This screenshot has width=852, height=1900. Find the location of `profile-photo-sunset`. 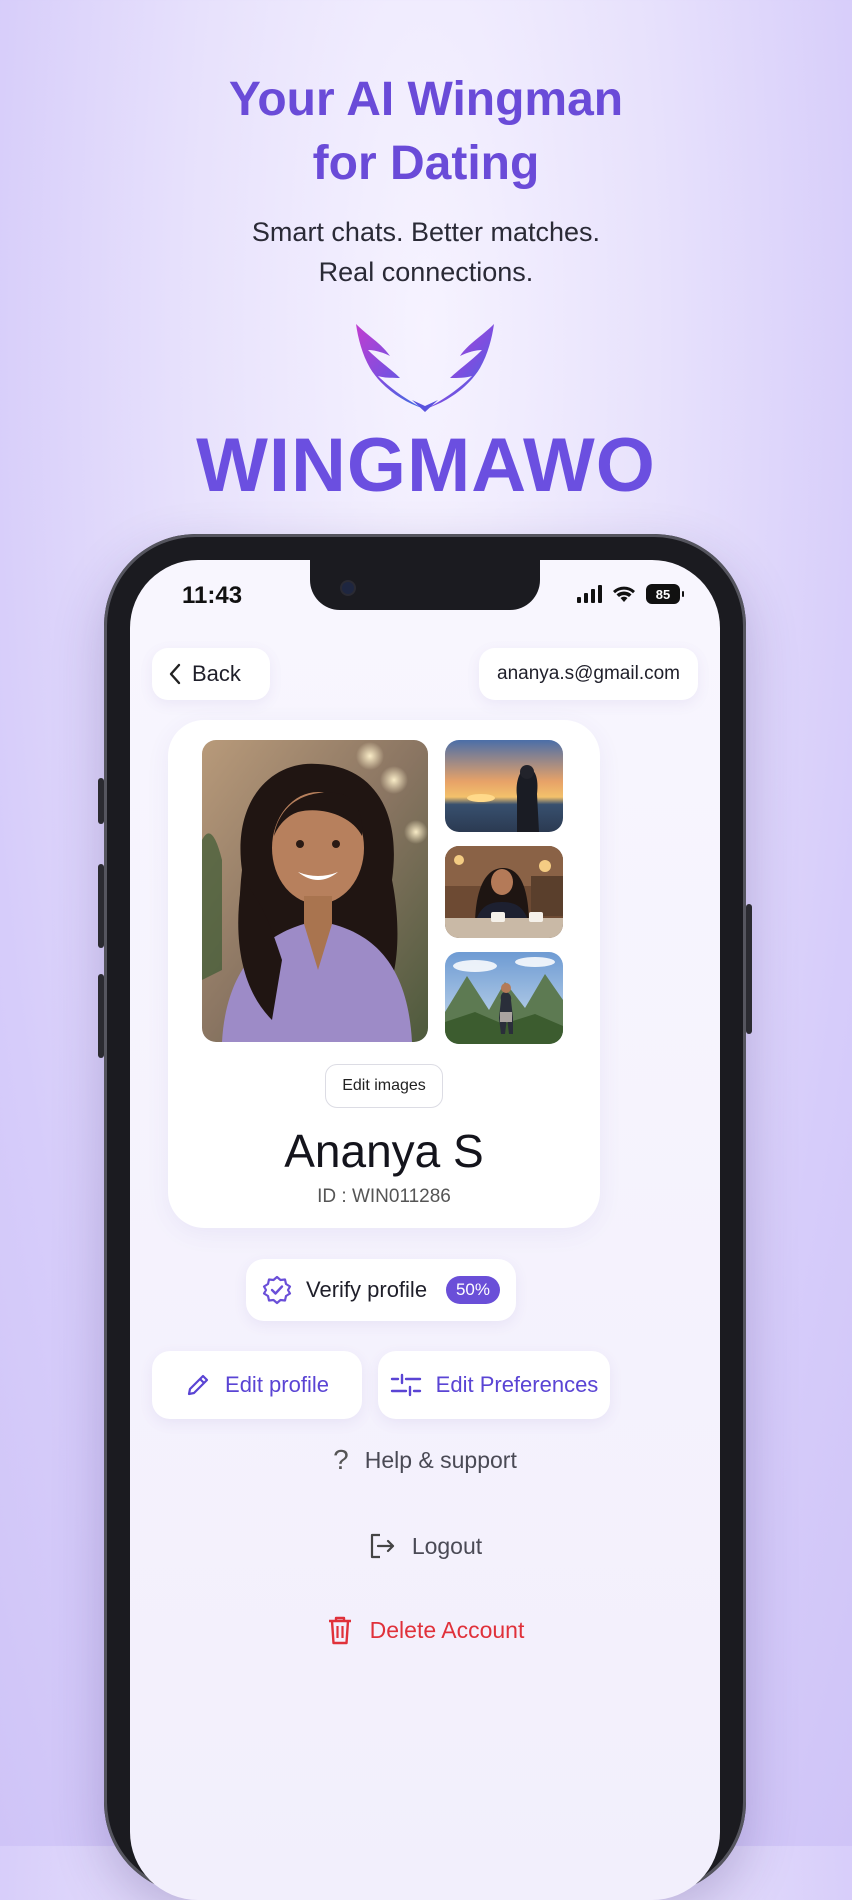

profile-photo-sunset is located at coordinates (504, 786).